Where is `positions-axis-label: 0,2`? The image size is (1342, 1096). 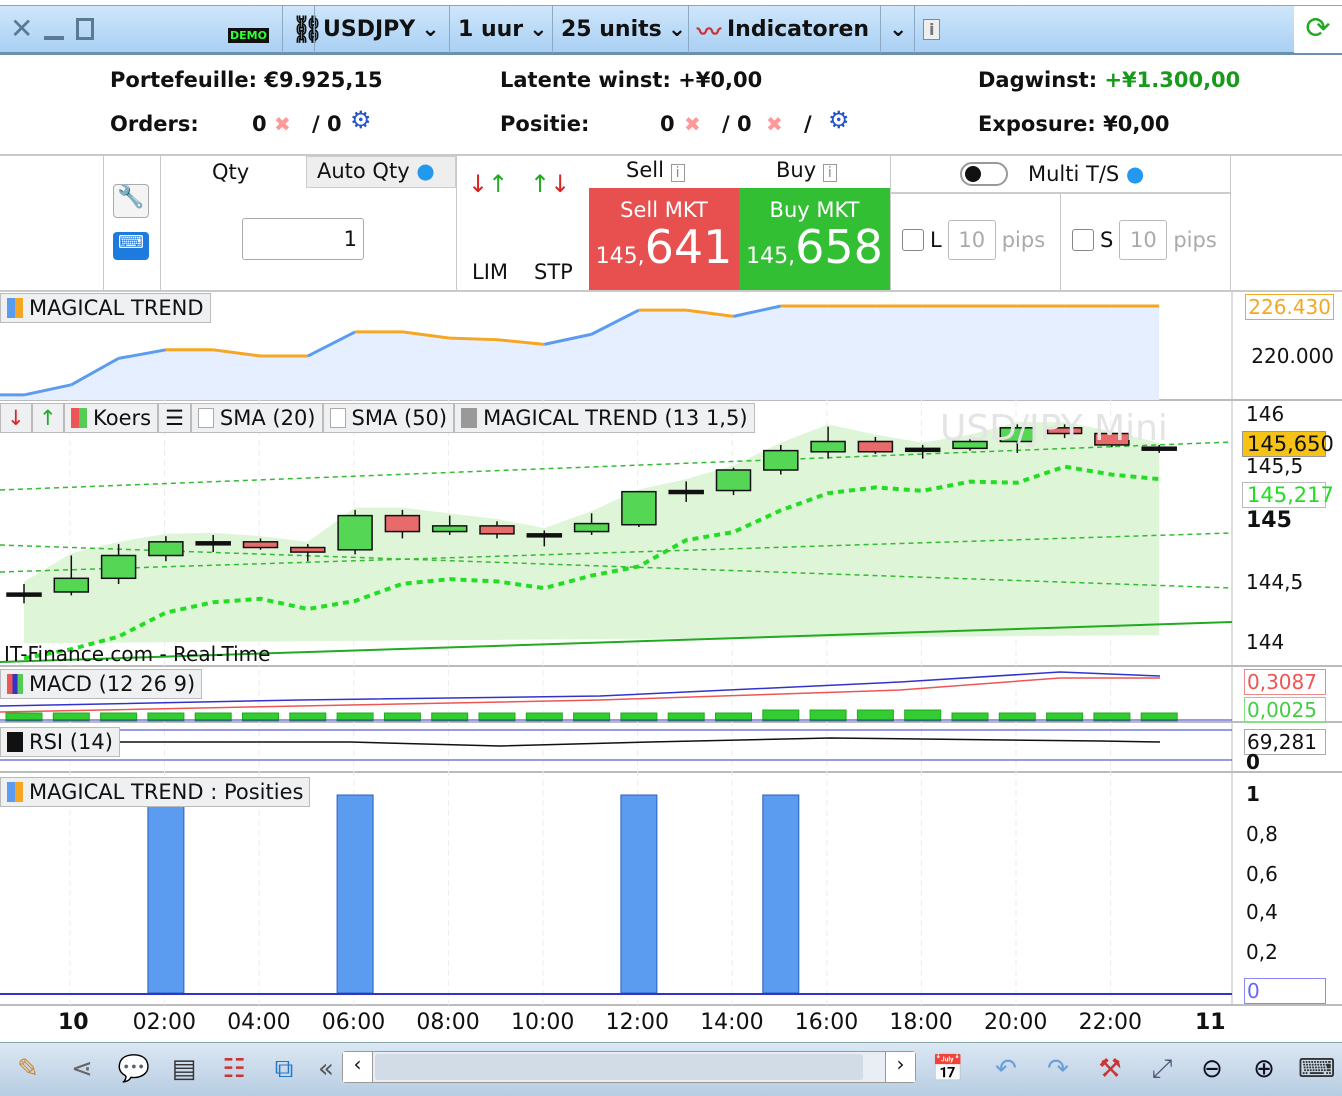
positions-axis-label: 0,2 is located at coordinates (1262, 952).